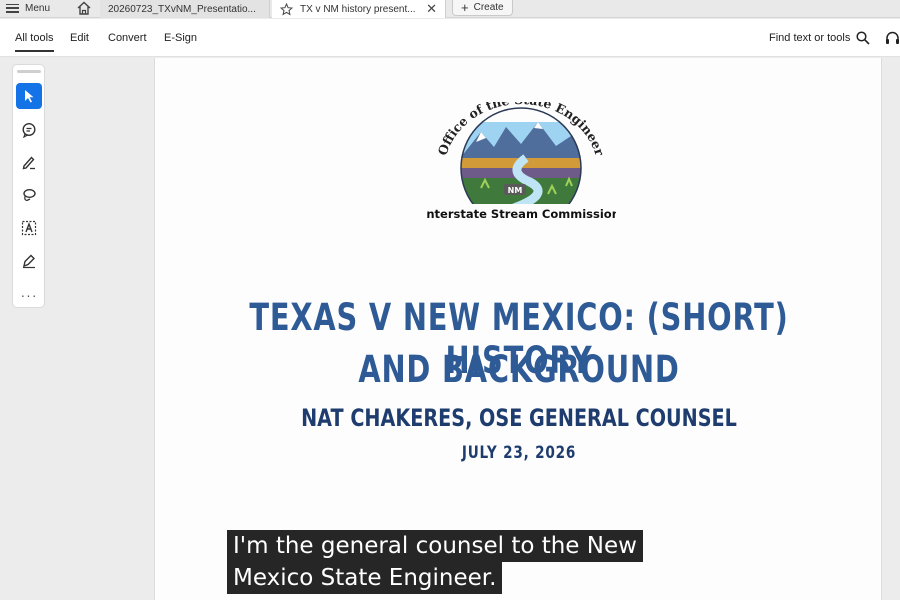 This screenshot has width=900, height=600. What do you see at coordinates (365, 578) in the screenshot?
I see `caption-line-2: Mexico State Engineer.` at bounding box center [365, 578].